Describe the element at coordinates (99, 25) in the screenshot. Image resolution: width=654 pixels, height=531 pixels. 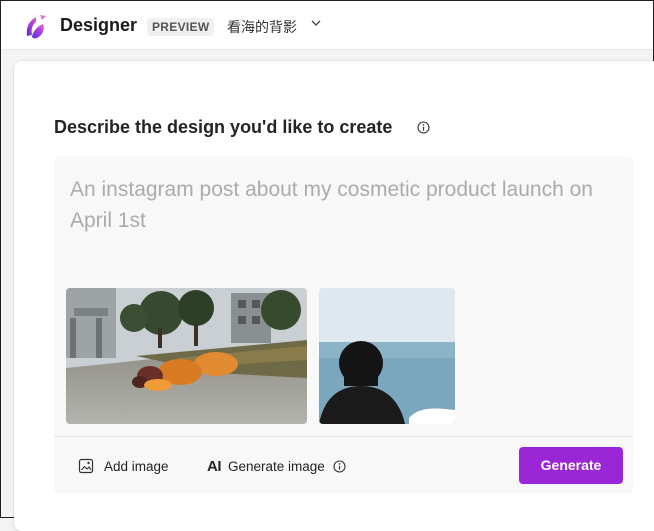
I see `app-title: Designer` at that location.